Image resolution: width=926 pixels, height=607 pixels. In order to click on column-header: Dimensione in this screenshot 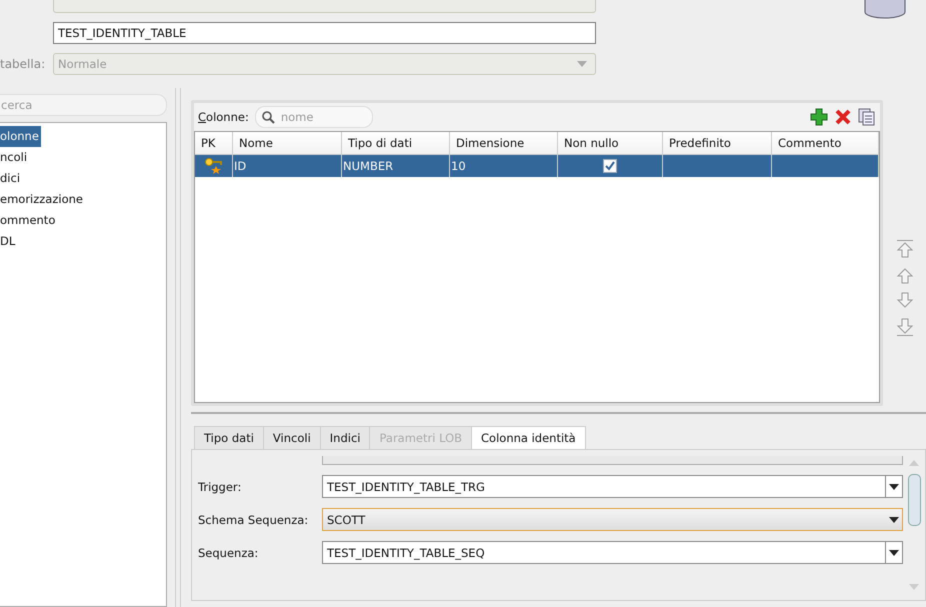, I will do `click(504, 143)`.